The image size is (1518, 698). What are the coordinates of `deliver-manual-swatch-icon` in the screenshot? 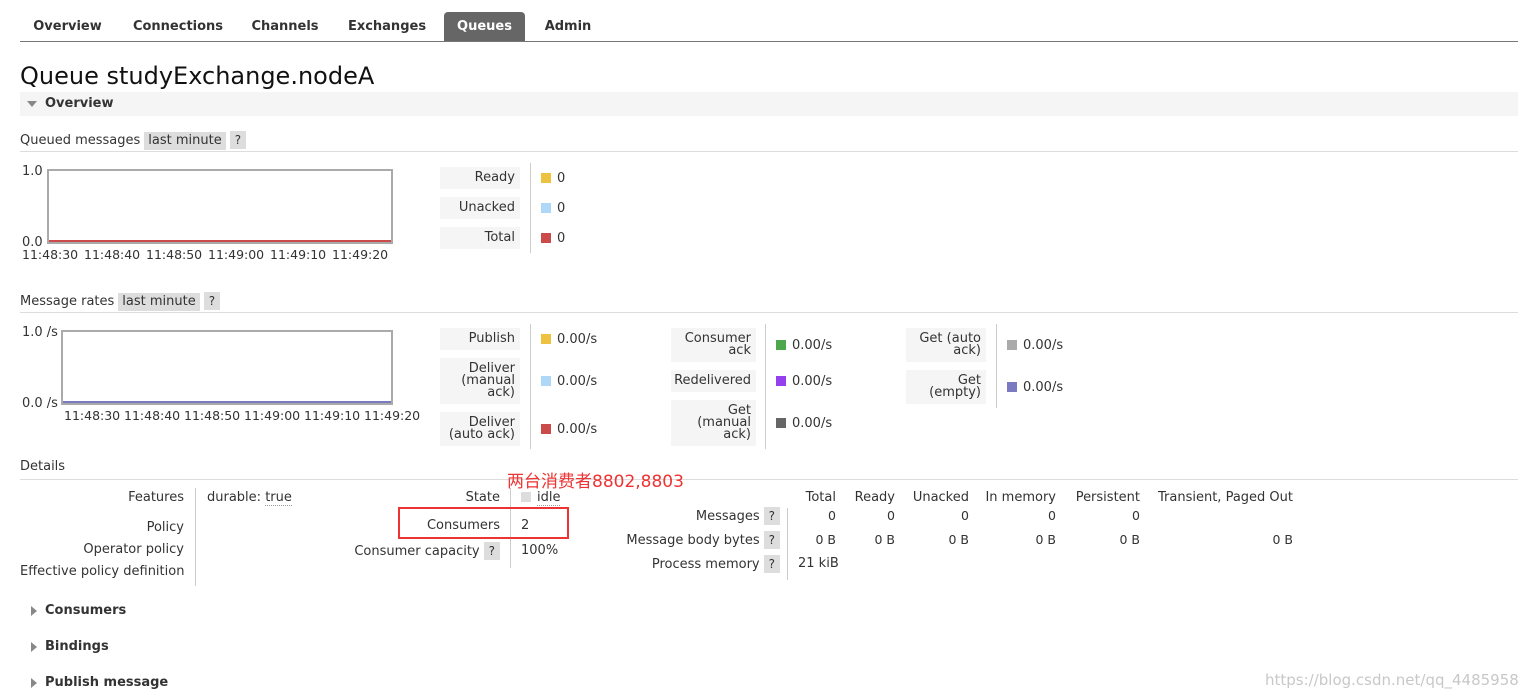 It's located at (546, 381).